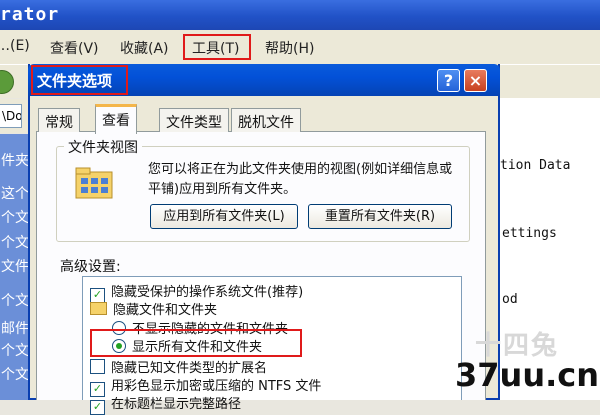 This screenshot has width=600, height=415. Describe the element at coordinates (448, 80) in the screenshot. I see `help-button: ?` at that location.